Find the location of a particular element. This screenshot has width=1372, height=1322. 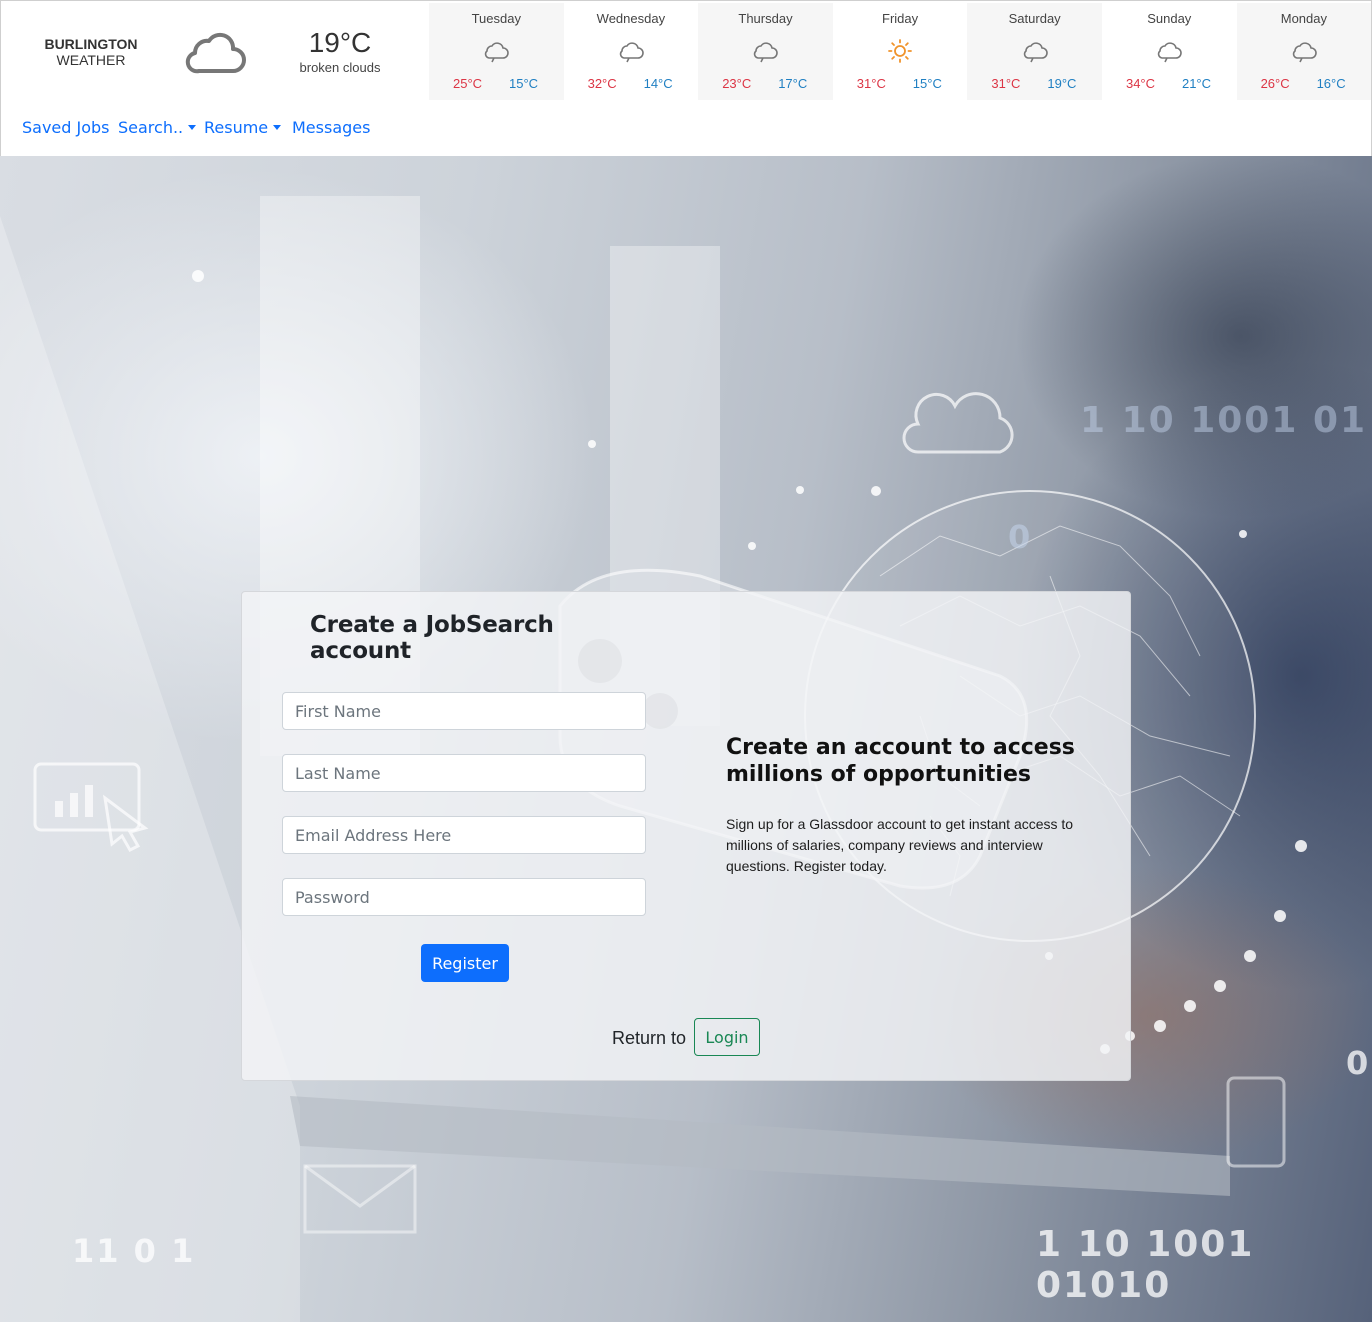

forecast-day: Sunday 34°C 21°C is located at coordinates (1169, 51).